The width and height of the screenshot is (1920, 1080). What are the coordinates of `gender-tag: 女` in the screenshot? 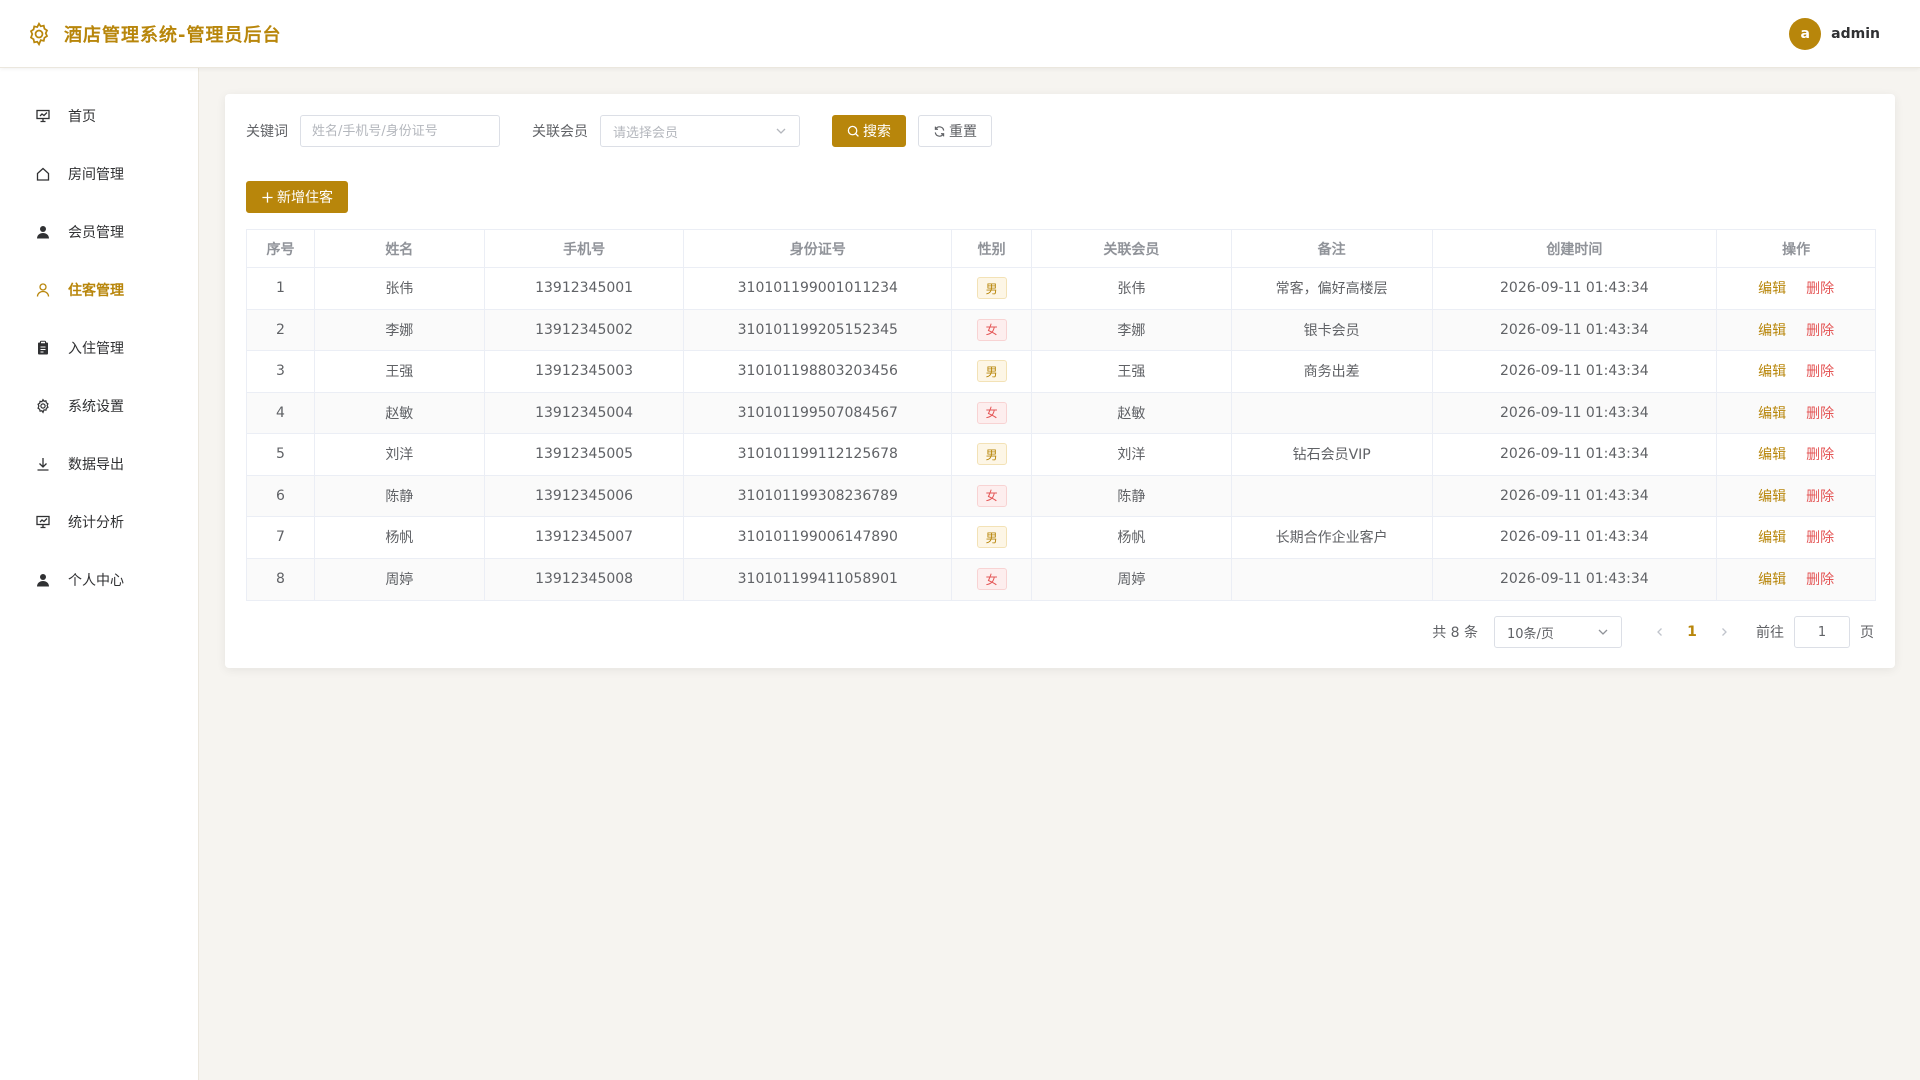 It's located at (991, 329).